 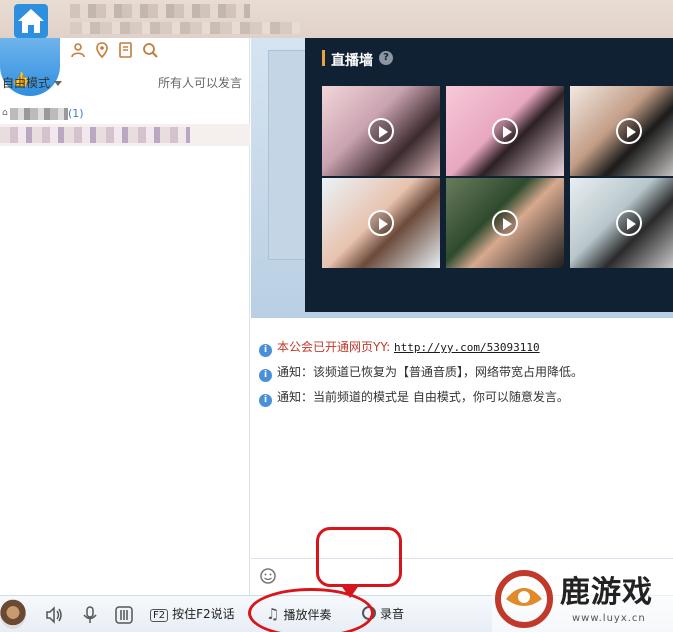 I want to click on chat-message: i 通知：当前频道的模式是 自由模式，你可以随意发言。, so click(x=414, y=397).